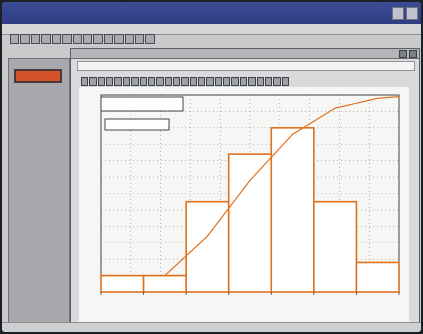 The image size is (423, 334). I want to click on left-panel, so click(39, 193).